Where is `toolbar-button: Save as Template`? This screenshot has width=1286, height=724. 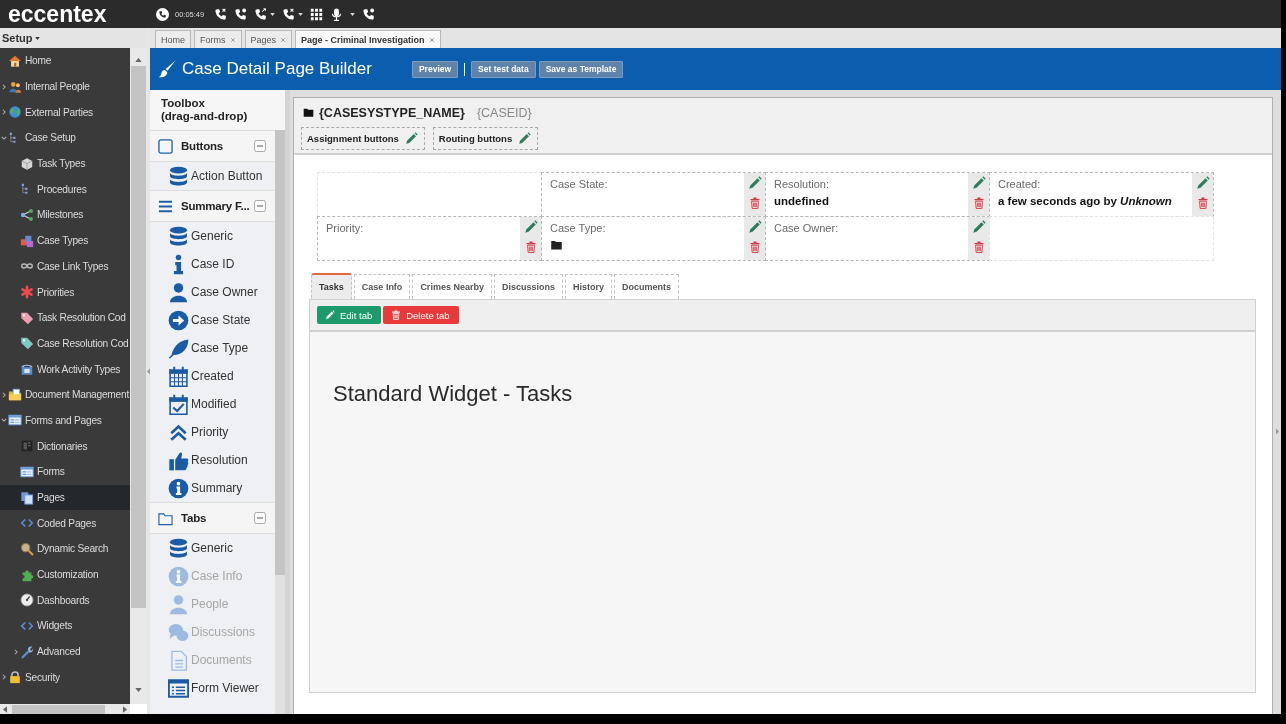
toolbar-button: Save as Template is located at coordinates (581, 69).